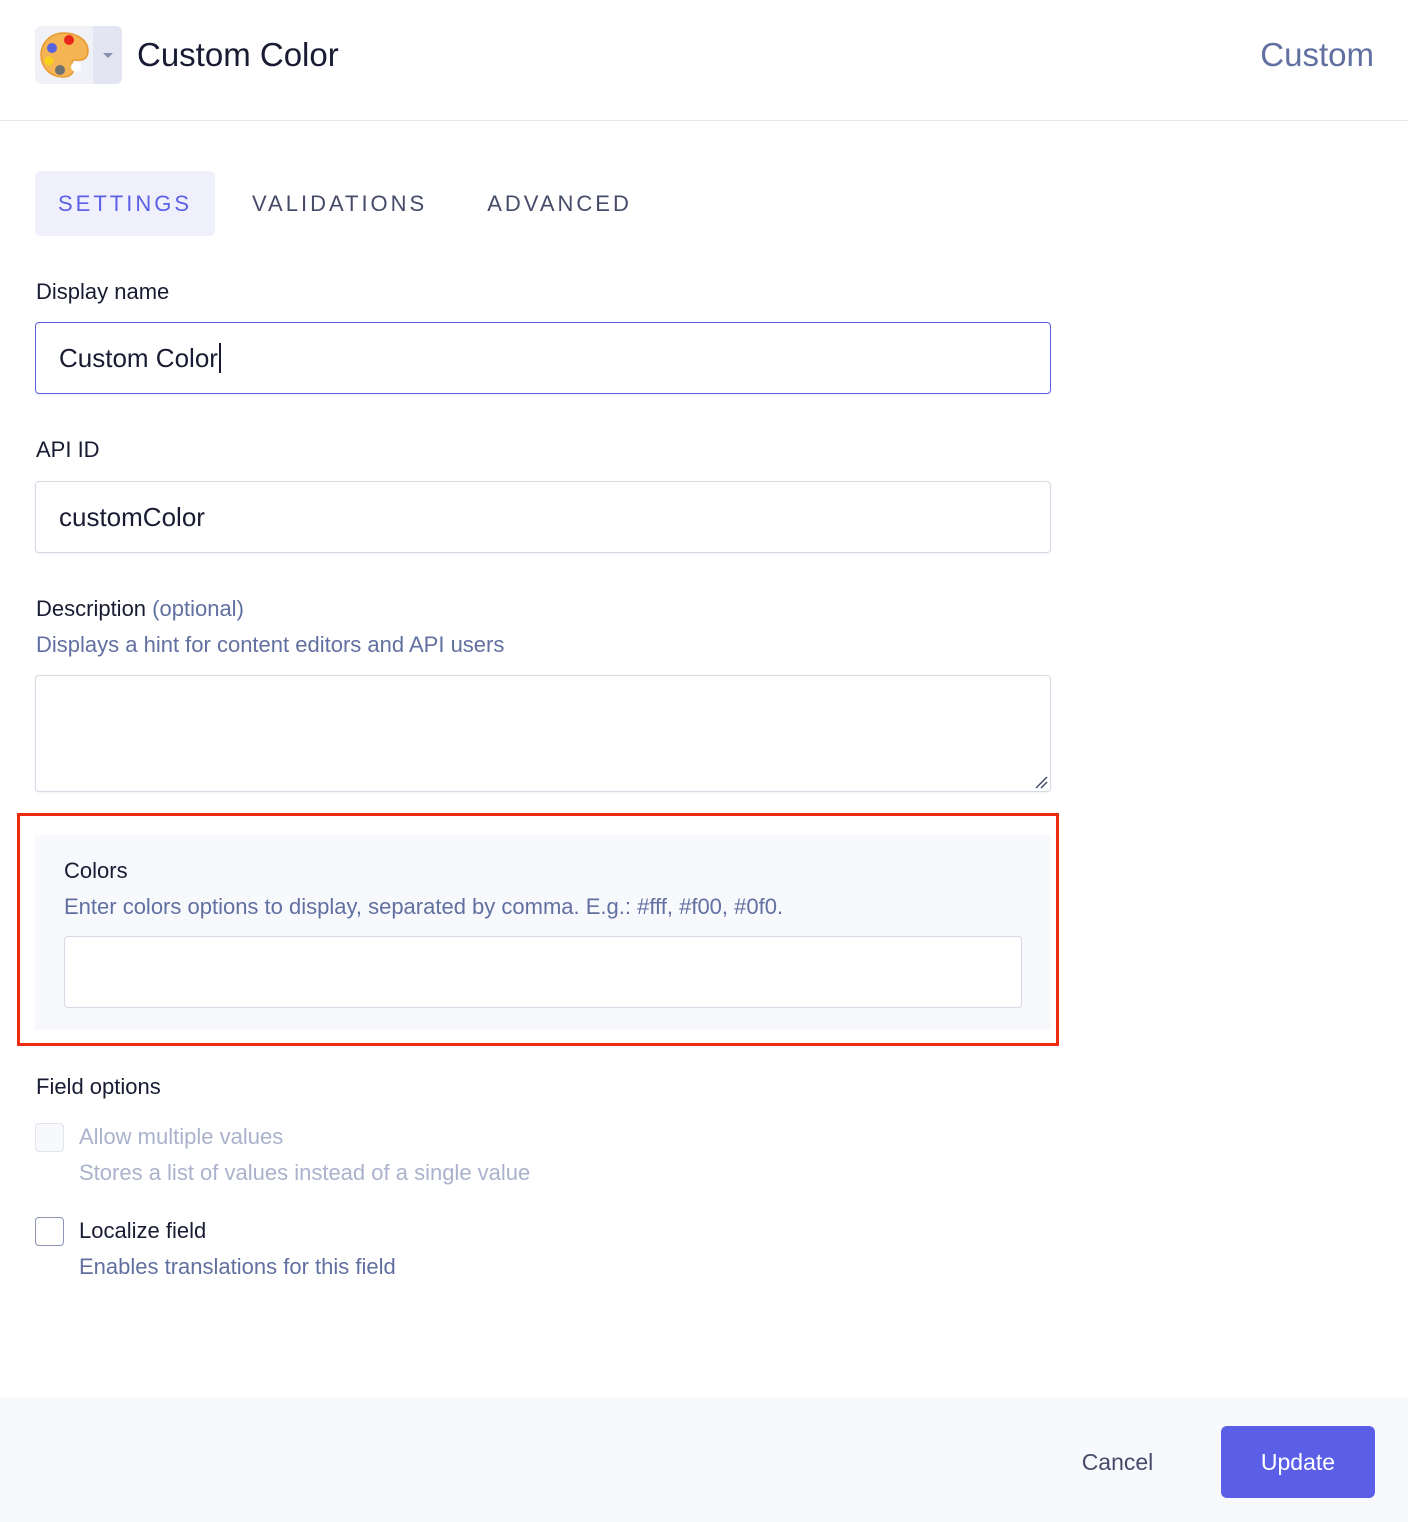 This screenshot has height=1522, width=1408. I want to click on chevron-down-icon, so click(107, 55).